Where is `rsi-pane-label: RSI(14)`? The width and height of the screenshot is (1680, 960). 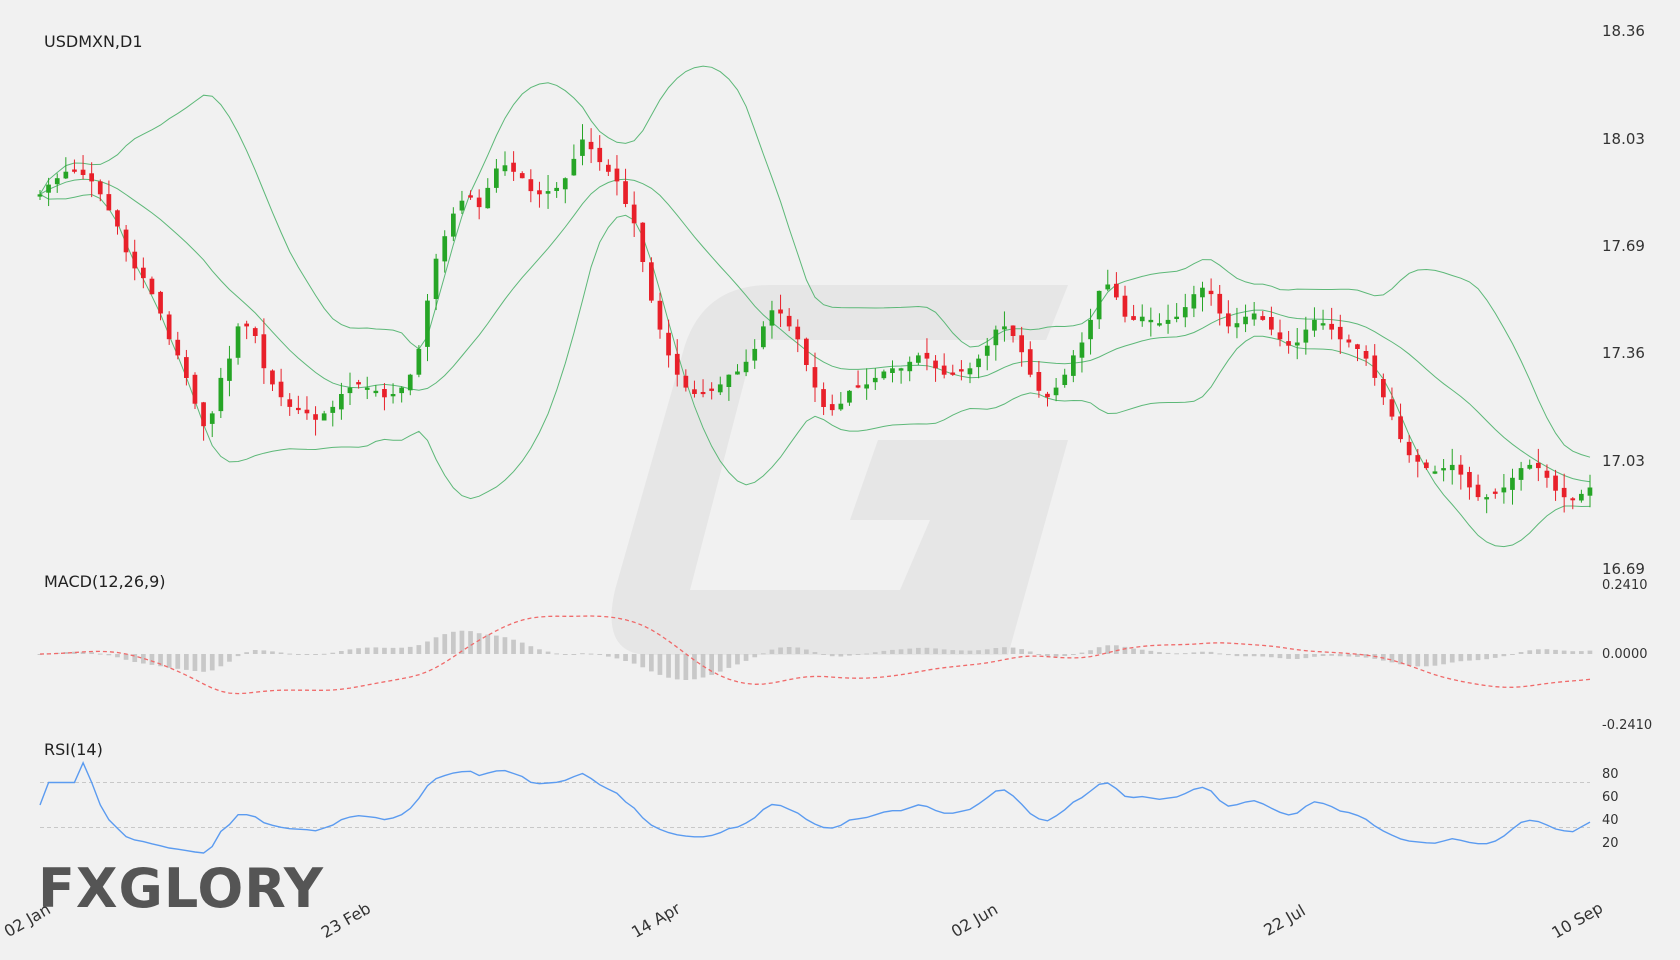
rsi-pane-label: RSI(14) is located at coordinates (73, 749).